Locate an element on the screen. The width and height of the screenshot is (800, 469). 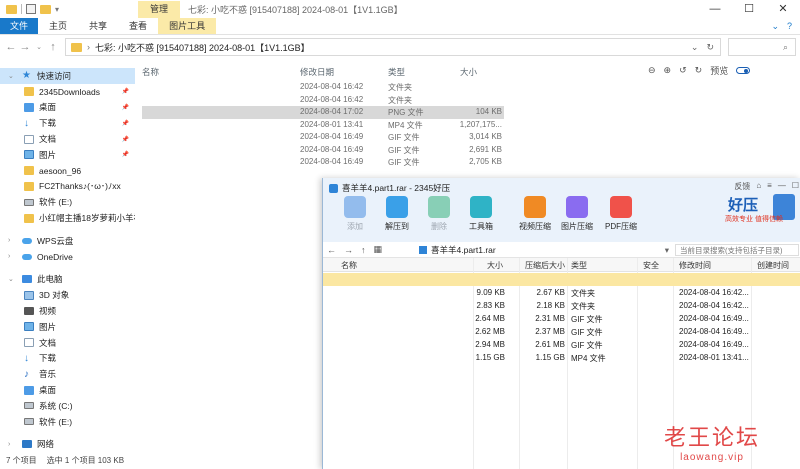
cloud-icon is located at coordinates (27, 256).